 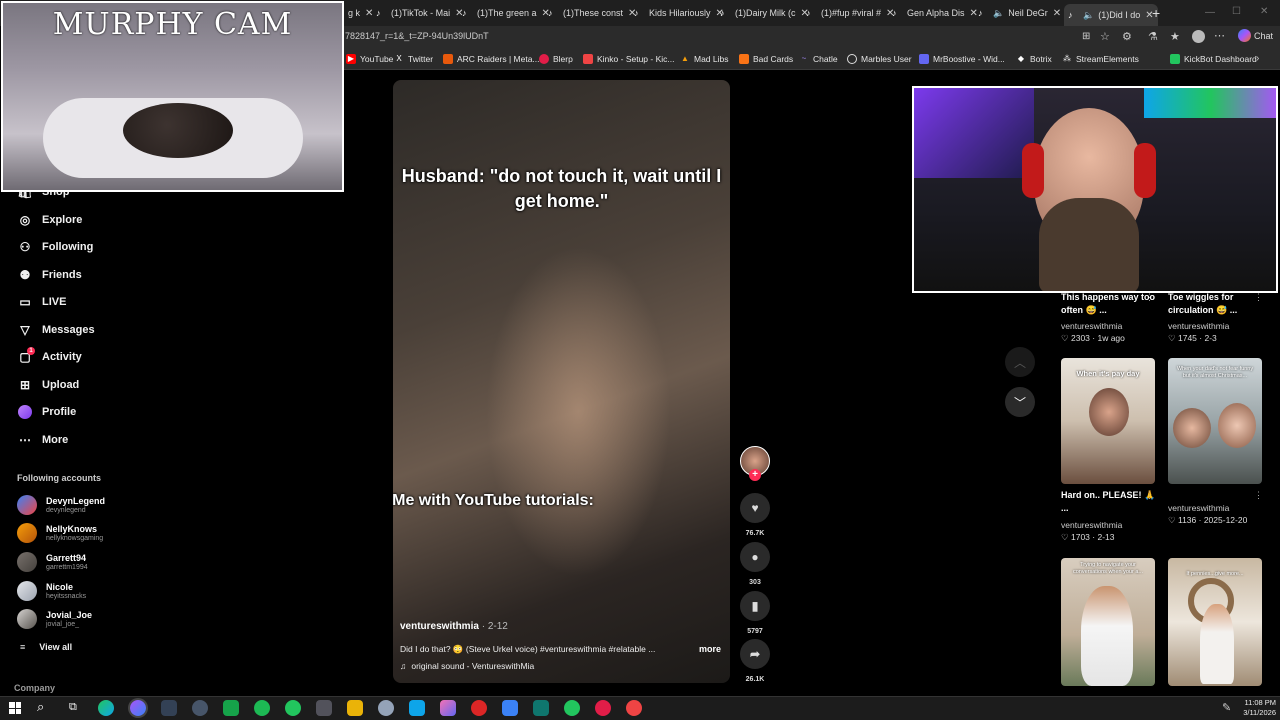 What do you see at coordinates (1236, 11) in the screenshot?
I see `maximize-icon: ☐` at bounding box center [1236, 11].